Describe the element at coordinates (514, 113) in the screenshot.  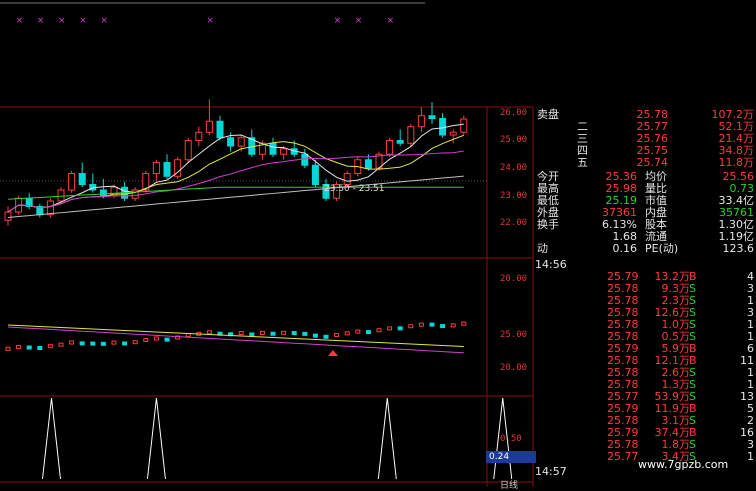
I see `price-tick: 26.00` at that location.